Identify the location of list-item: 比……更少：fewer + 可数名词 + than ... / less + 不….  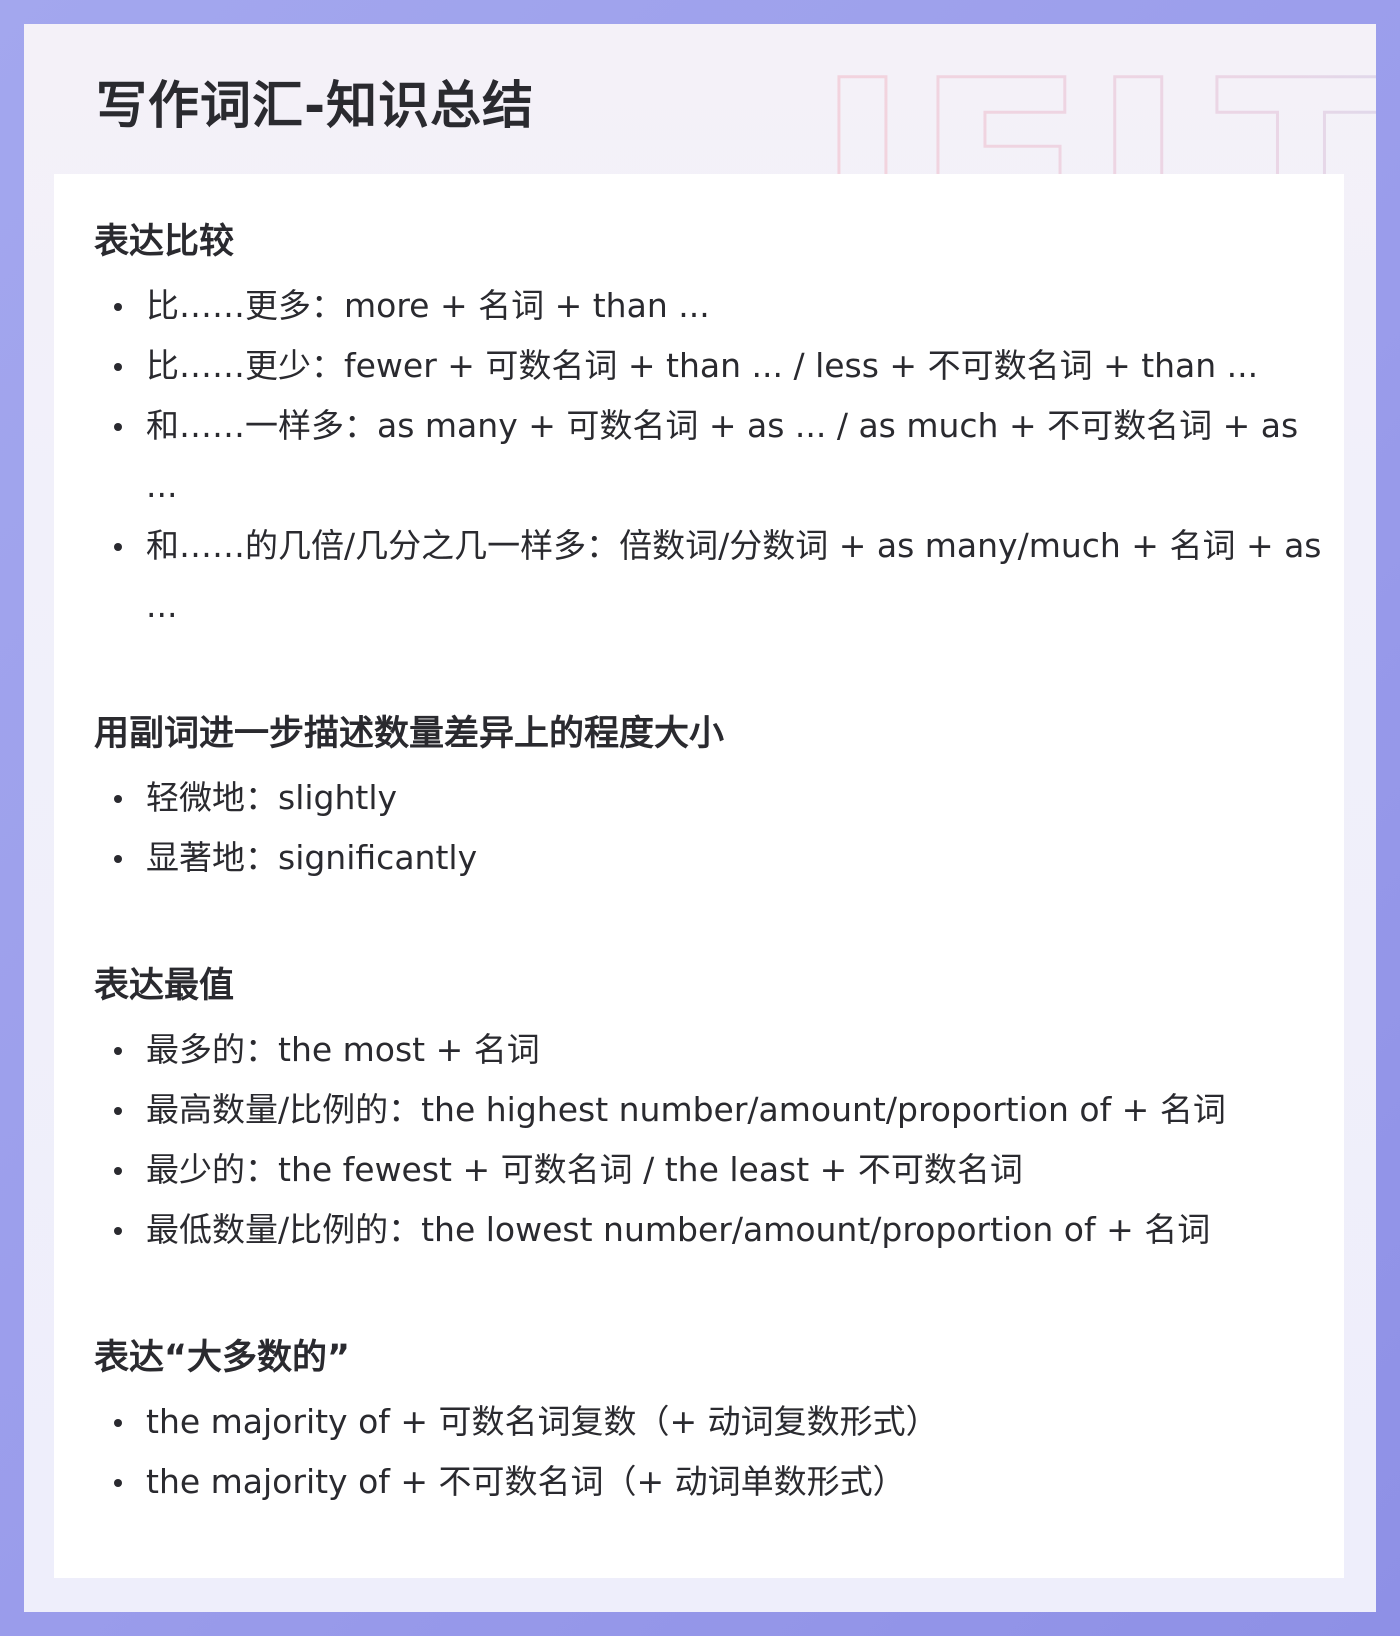
(719, 366).